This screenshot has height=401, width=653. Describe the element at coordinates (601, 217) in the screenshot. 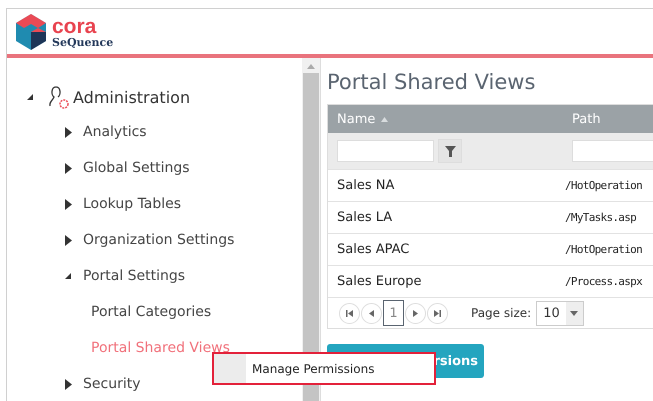

I see `table-cell-text: /MyTasks.asp` at that location.